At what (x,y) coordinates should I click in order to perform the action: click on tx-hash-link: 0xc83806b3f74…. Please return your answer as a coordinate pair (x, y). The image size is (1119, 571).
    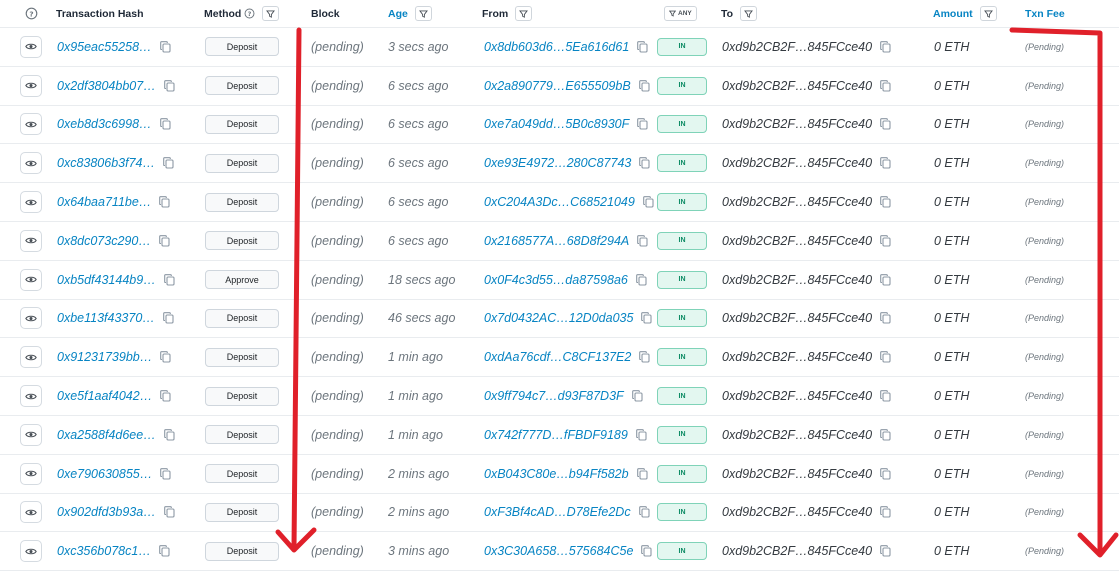
    Looking at the image, I should click on (106, 163).